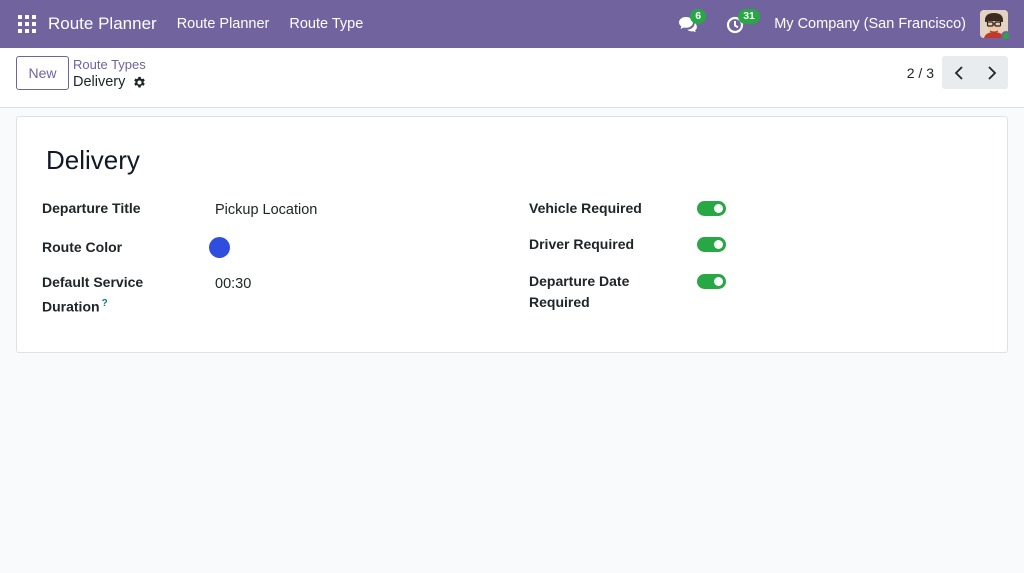 This screenshot has height=573, width=1024. Describe the element at coordinates (109, 64) in the screenshot. I see `breadcrumb-route-types: Route Types` at that location.